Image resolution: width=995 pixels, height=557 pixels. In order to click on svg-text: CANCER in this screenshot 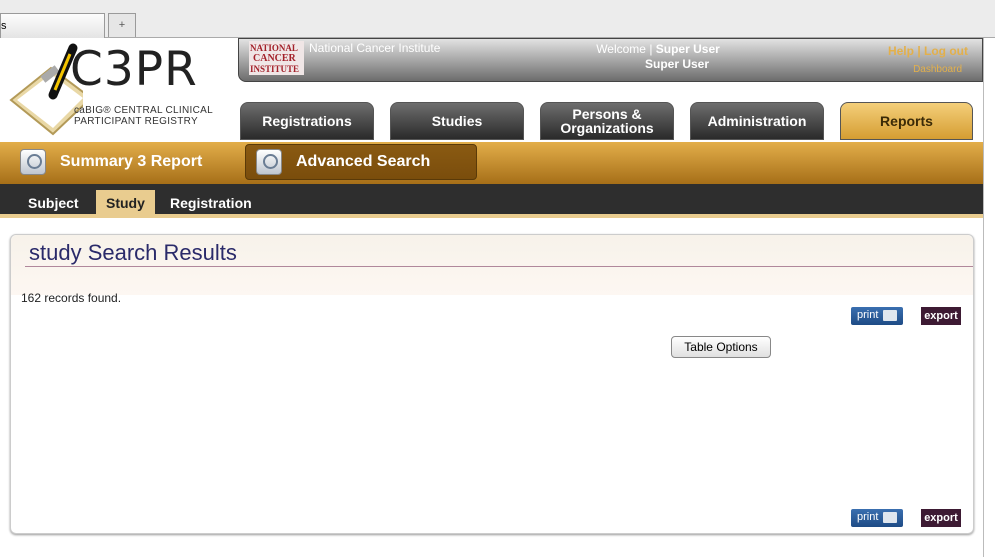, I will do `click(275, 58)`.